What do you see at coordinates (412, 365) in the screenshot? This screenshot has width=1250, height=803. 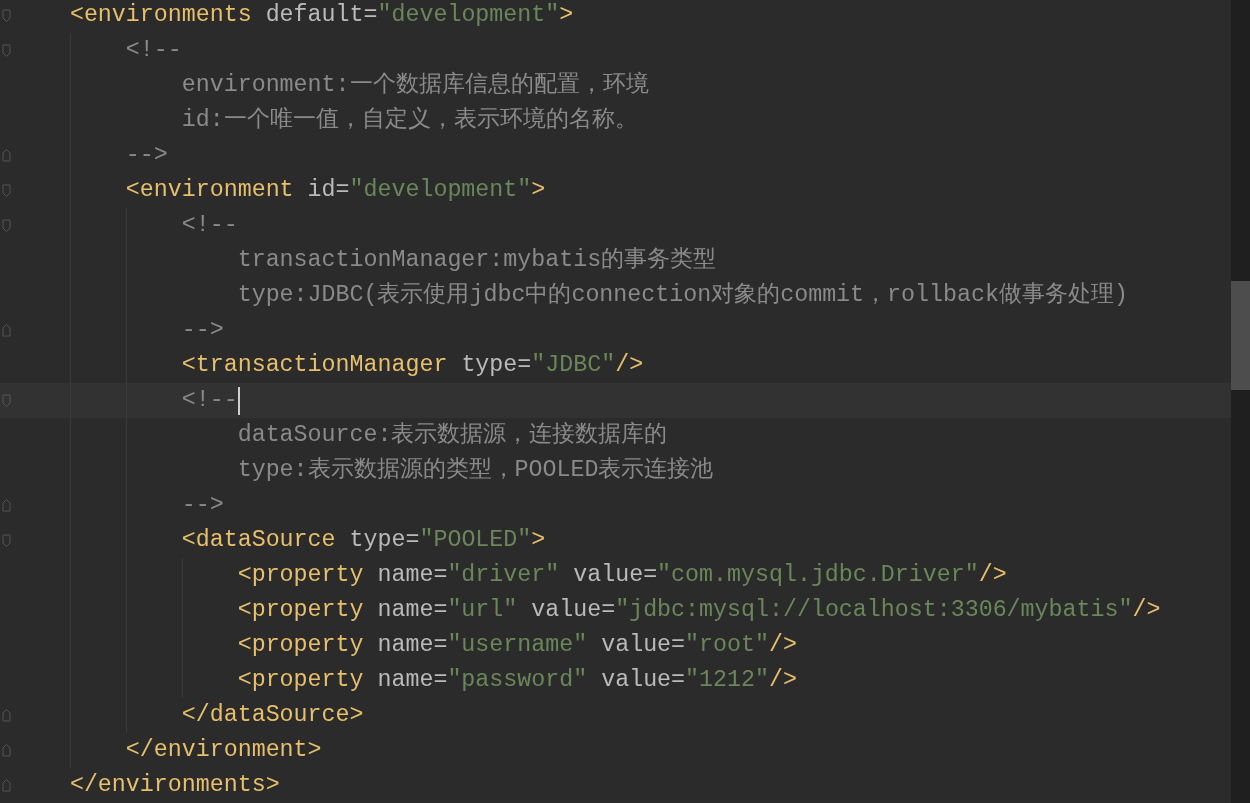 I see `code-line: <transactionManager type="JDBC"/>` at bounding box center [412, 365].